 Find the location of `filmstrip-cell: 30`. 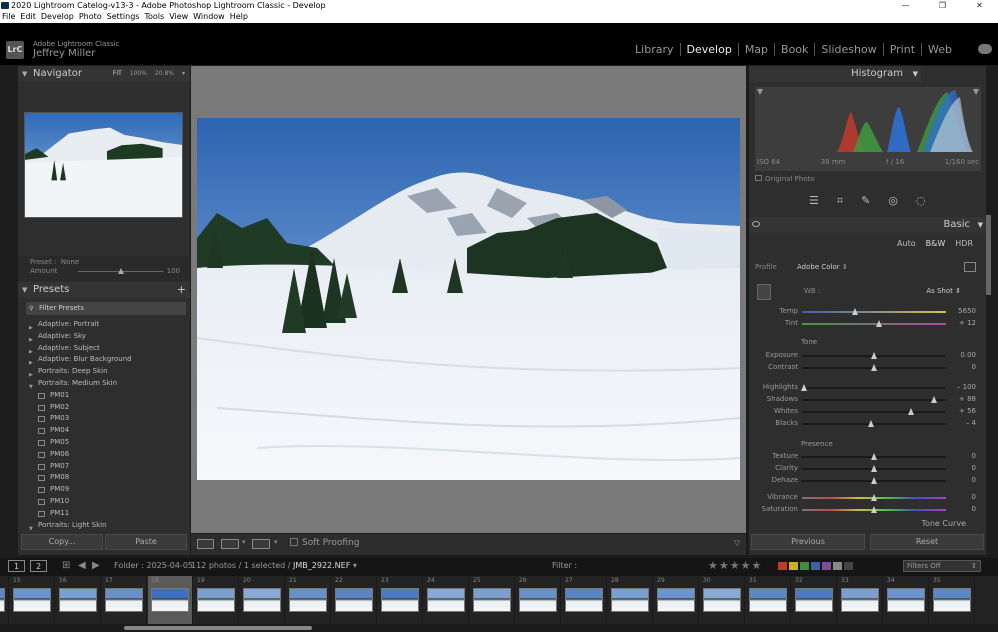

filmstrip-cell: 30 is located at coordinates (722, 600).